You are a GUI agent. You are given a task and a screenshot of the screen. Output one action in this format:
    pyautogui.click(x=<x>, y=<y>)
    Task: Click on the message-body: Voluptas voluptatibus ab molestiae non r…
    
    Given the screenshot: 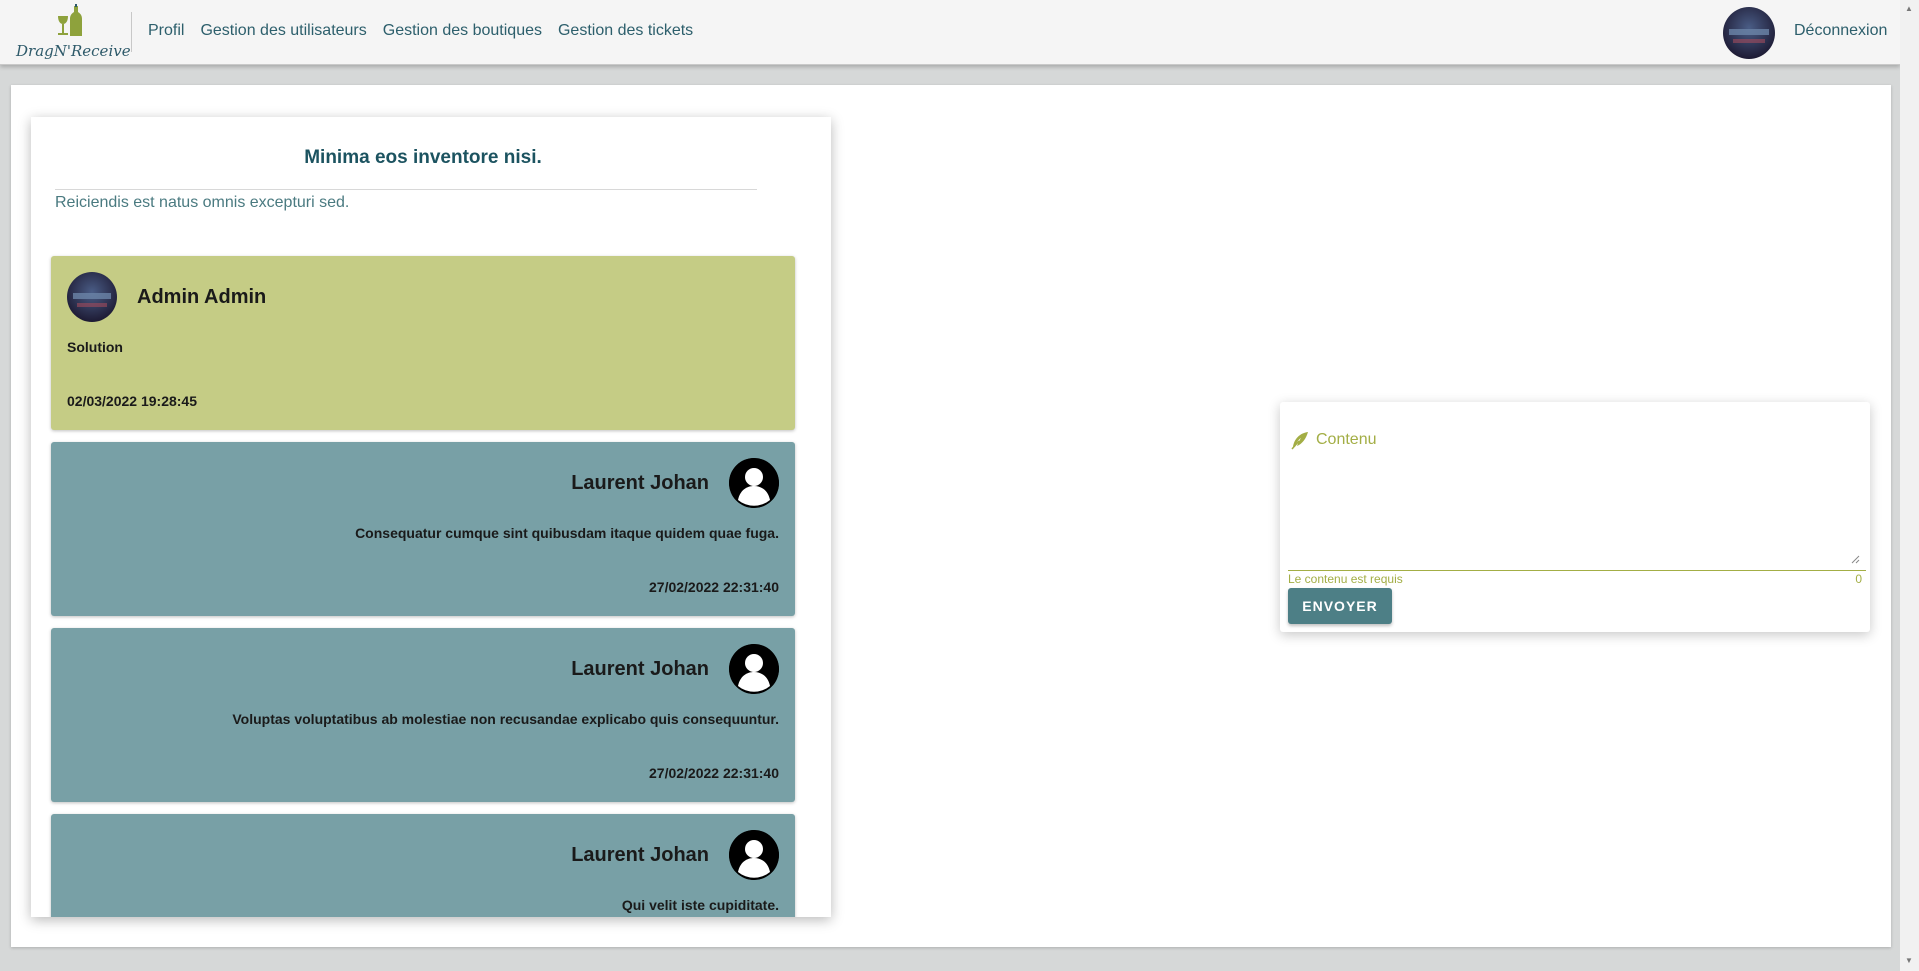 What is the action you would take?
    pyautogui.click(x=505, y=719)
    